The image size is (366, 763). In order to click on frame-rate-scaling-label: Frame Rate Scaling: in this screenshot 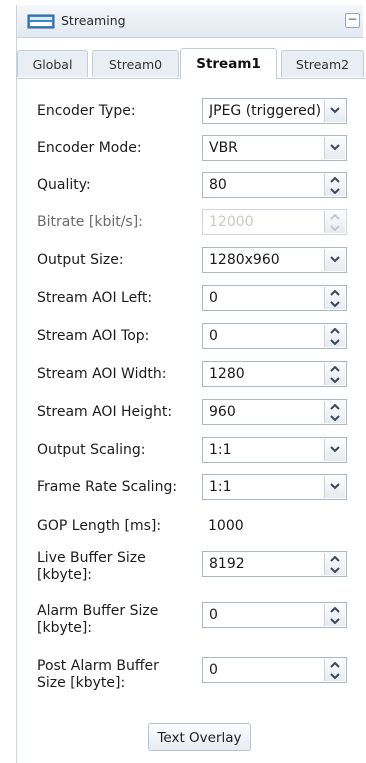, I will do `click(107, 487)`.